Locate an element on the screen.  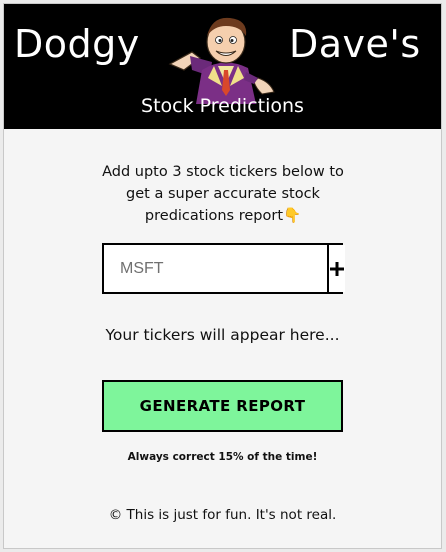
accuracy-disclaimer: Always correct 15% of the time! is located at coordinates (222, 457).